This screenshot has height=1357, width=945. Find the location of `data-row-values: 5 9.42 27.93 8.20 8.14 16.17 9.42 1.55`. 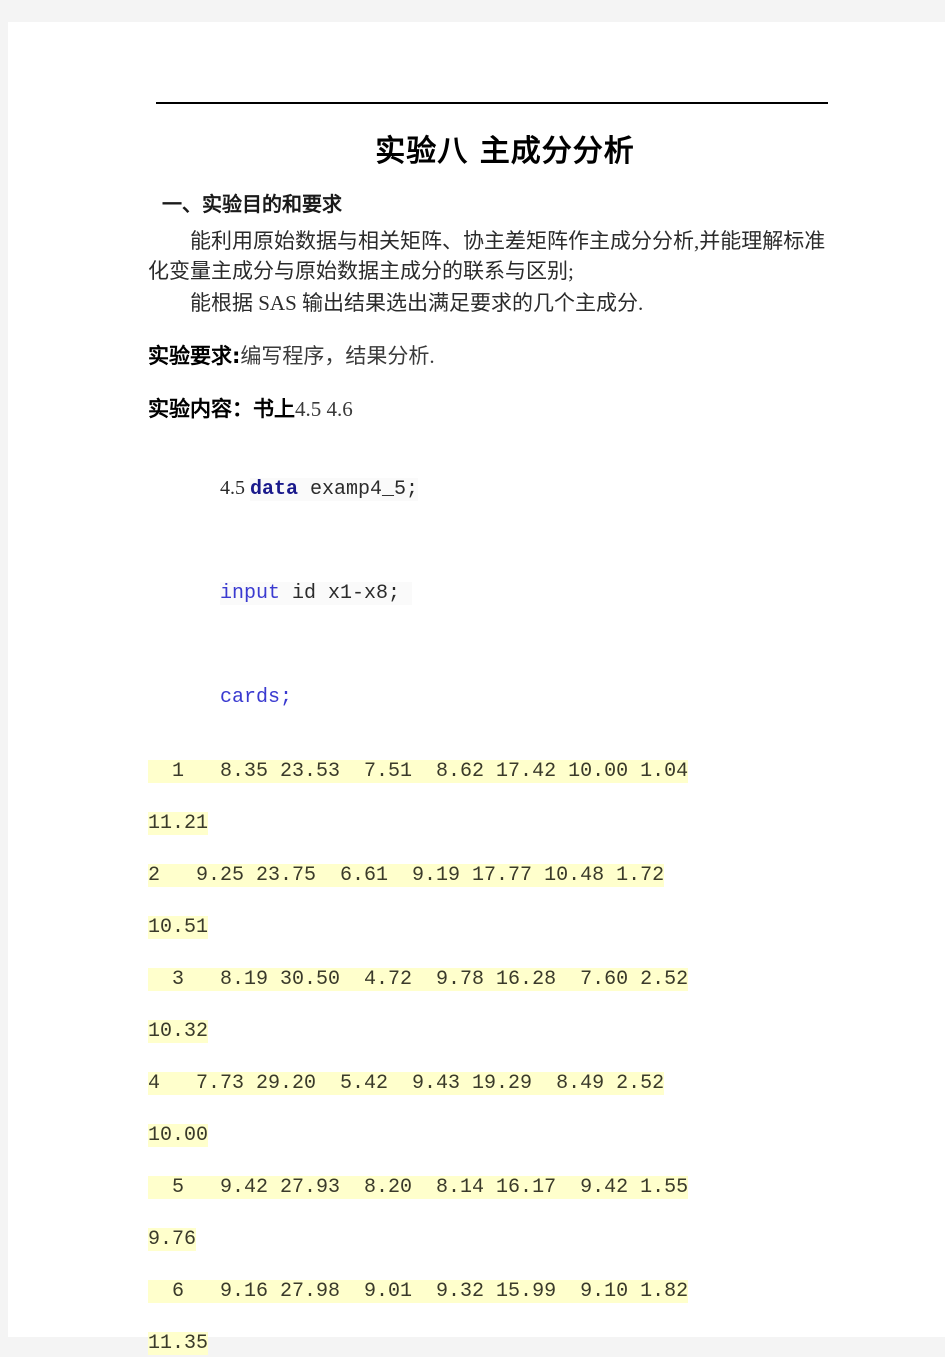

data-row-values: 5 9.42 27.93 8.20 8.14 16.17 9.42 1.55 is located at coordinates (418, 1188).